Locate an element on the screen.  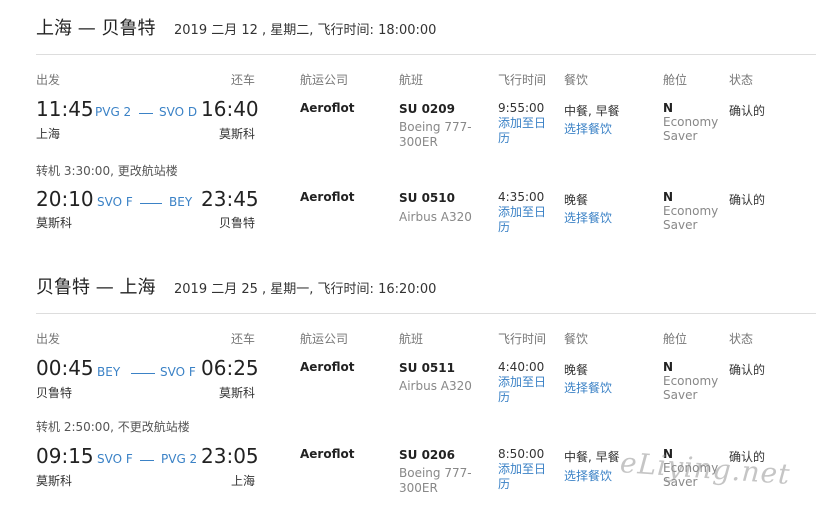
departure-airport: BEY is located at coordinates (109, 372).